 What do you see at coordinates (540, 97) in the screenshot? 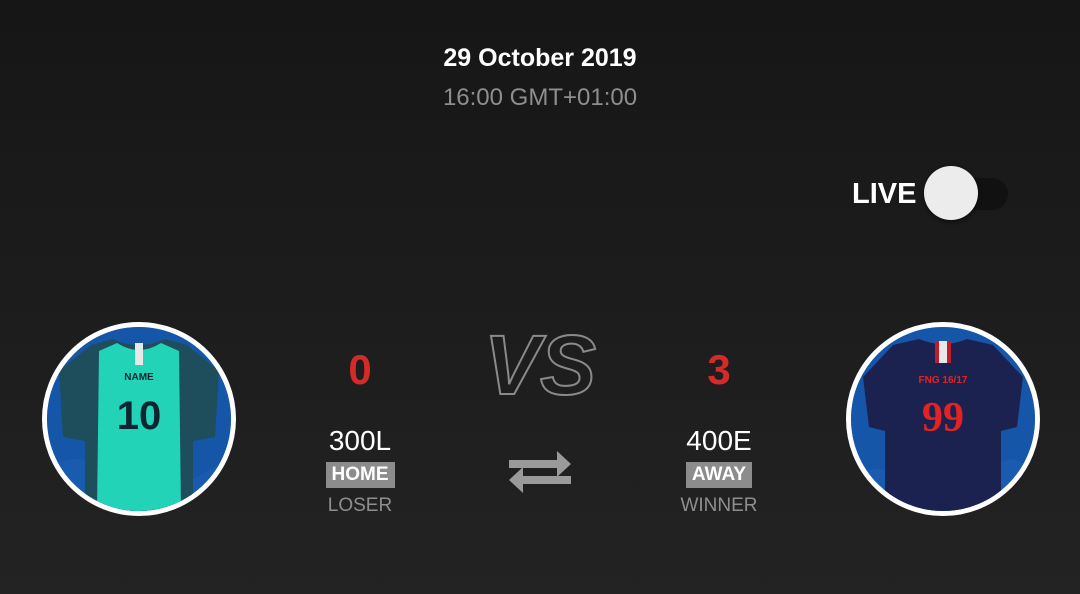
I see `match-time: 16:00 GMT+01:00` at bounding box center [540, 97].